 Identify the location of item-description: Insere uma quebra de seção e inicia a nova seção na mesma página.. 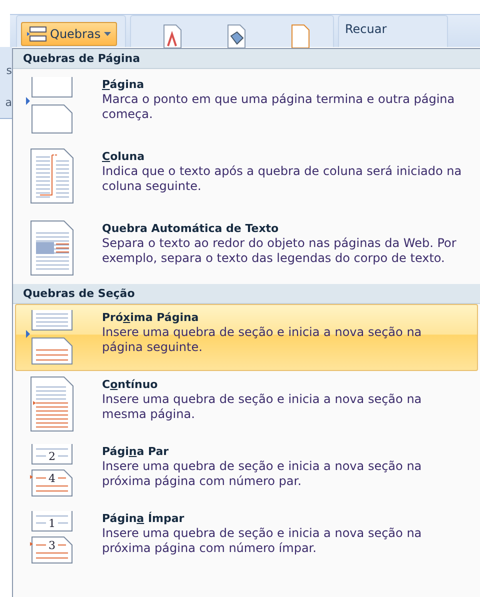
(262, 407).